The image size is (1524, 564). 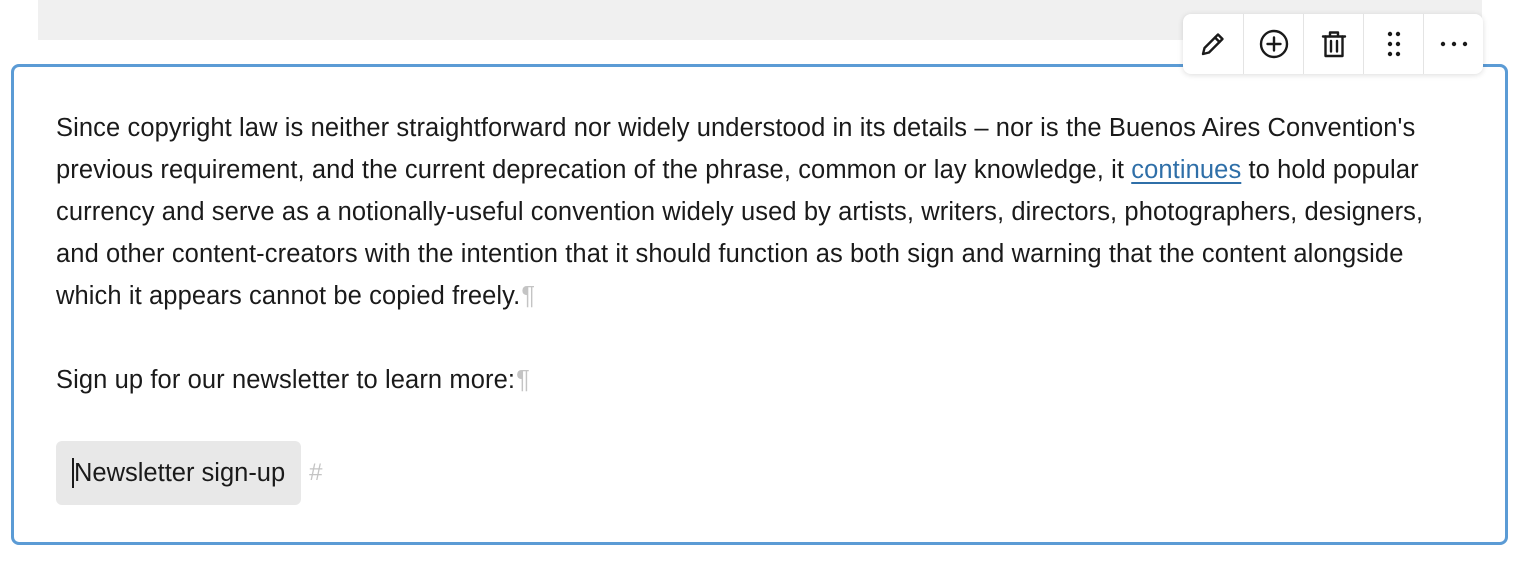 I want to click on ellipsis-icon, so click(x=1453, y=44).